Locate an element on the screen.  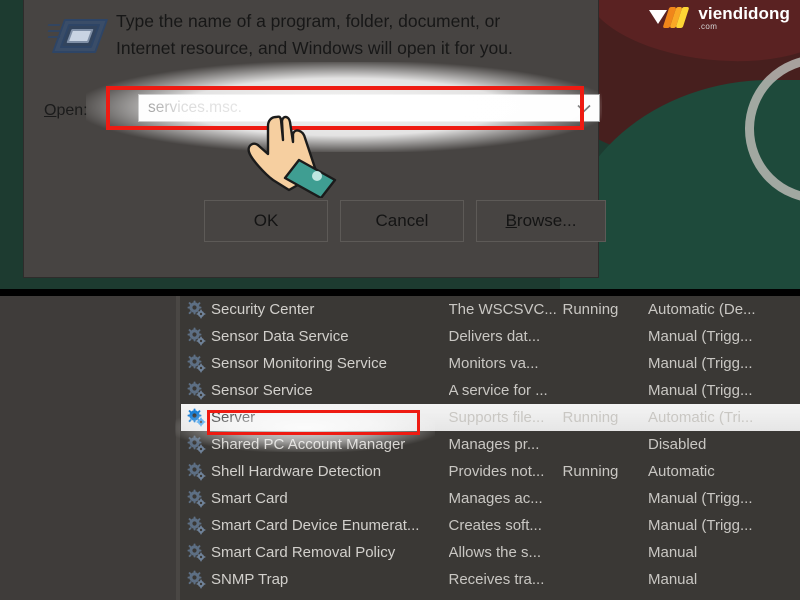
logo-wordmark: viendidong .com is located at coordinates (744, 18).